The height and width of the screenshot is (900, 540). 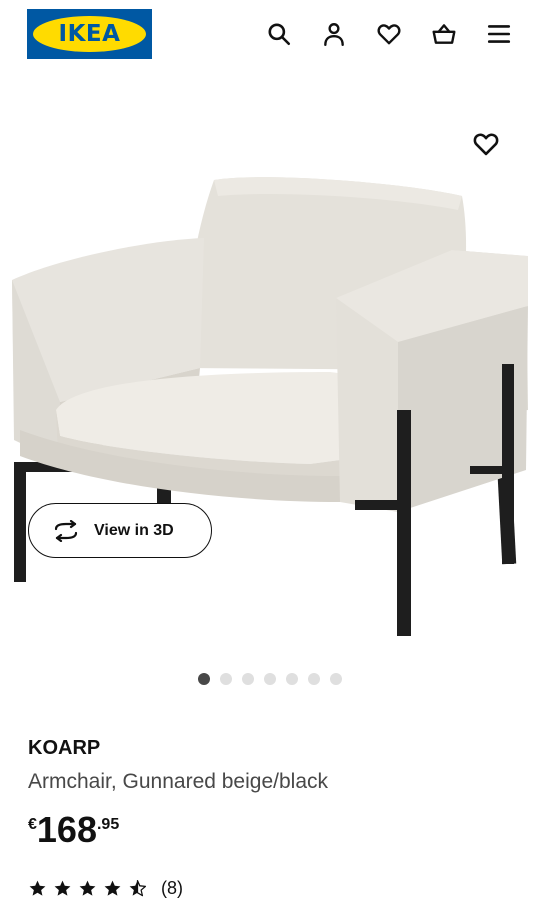 I want to click on favorites-heart-icon, so click(x=389, y=34).